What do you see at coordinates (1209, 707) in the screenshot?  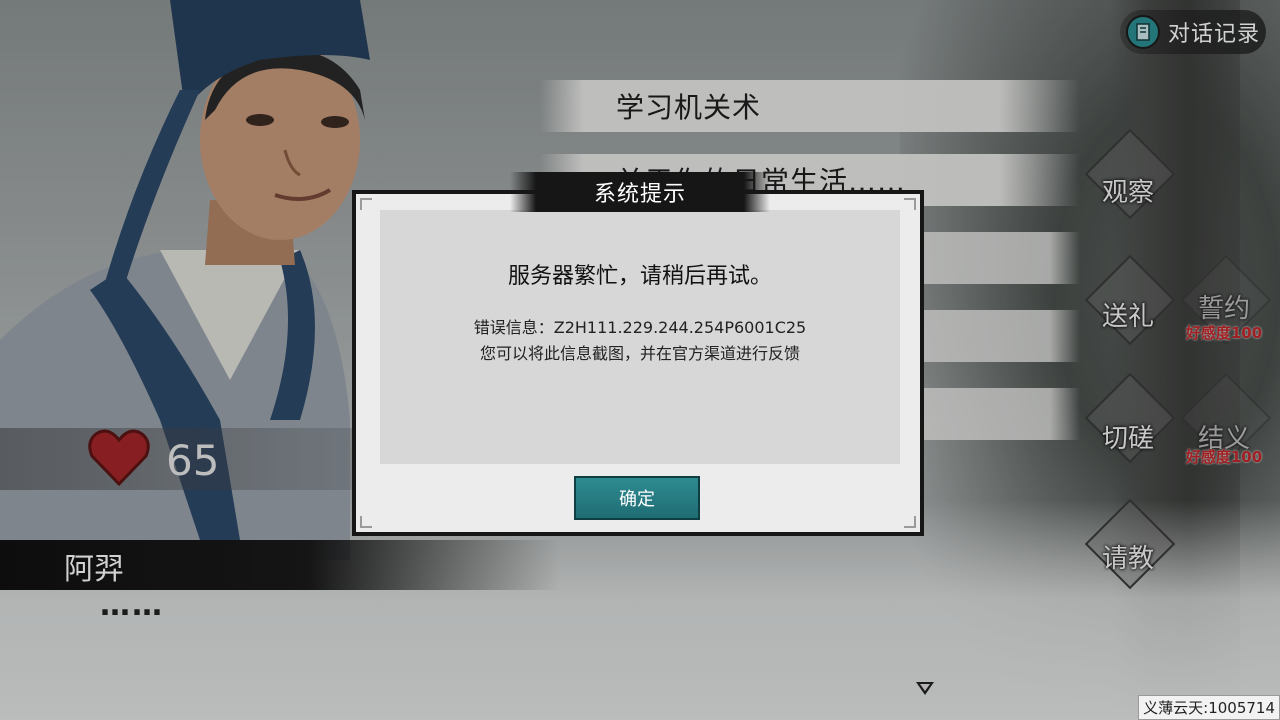 I see `player-id: 义薄云天:1005714` at bounding box center [1209, 707].